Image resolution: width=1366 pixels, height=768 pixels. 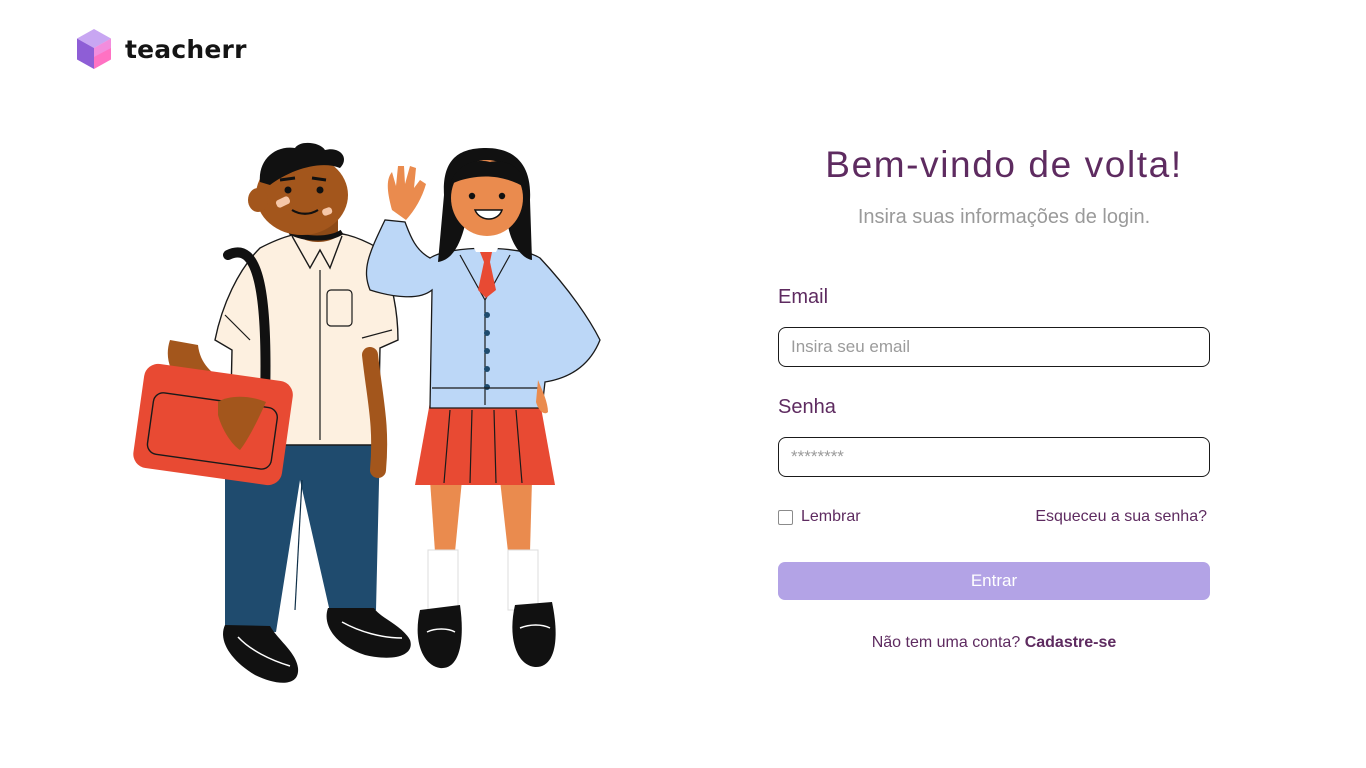 What do you see at coordinates (94, 49) in the screenshot?
I see `cube-logo-icon` at bounding box center [94, 49].